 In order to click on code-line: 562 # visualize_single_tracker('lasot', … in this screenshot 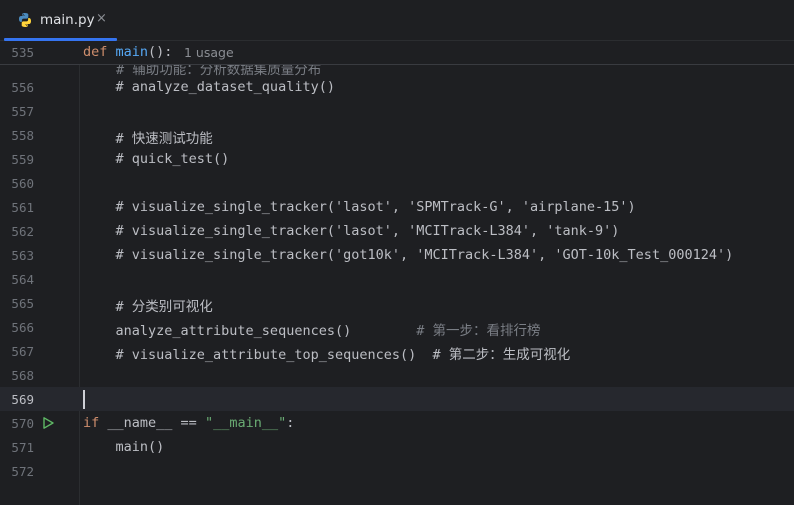, I will do `click(397, 231)`.